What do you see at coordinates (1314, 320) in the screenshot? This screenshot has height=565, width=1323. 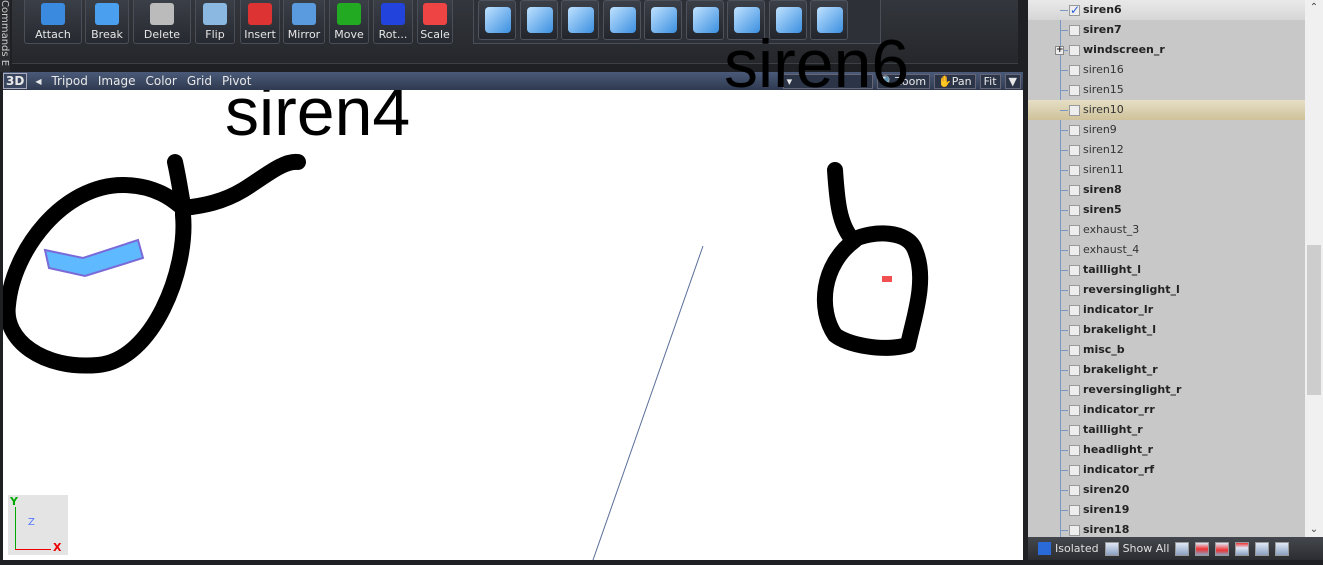 I see `scroll-thumb` at bounding box center [1314, 320].